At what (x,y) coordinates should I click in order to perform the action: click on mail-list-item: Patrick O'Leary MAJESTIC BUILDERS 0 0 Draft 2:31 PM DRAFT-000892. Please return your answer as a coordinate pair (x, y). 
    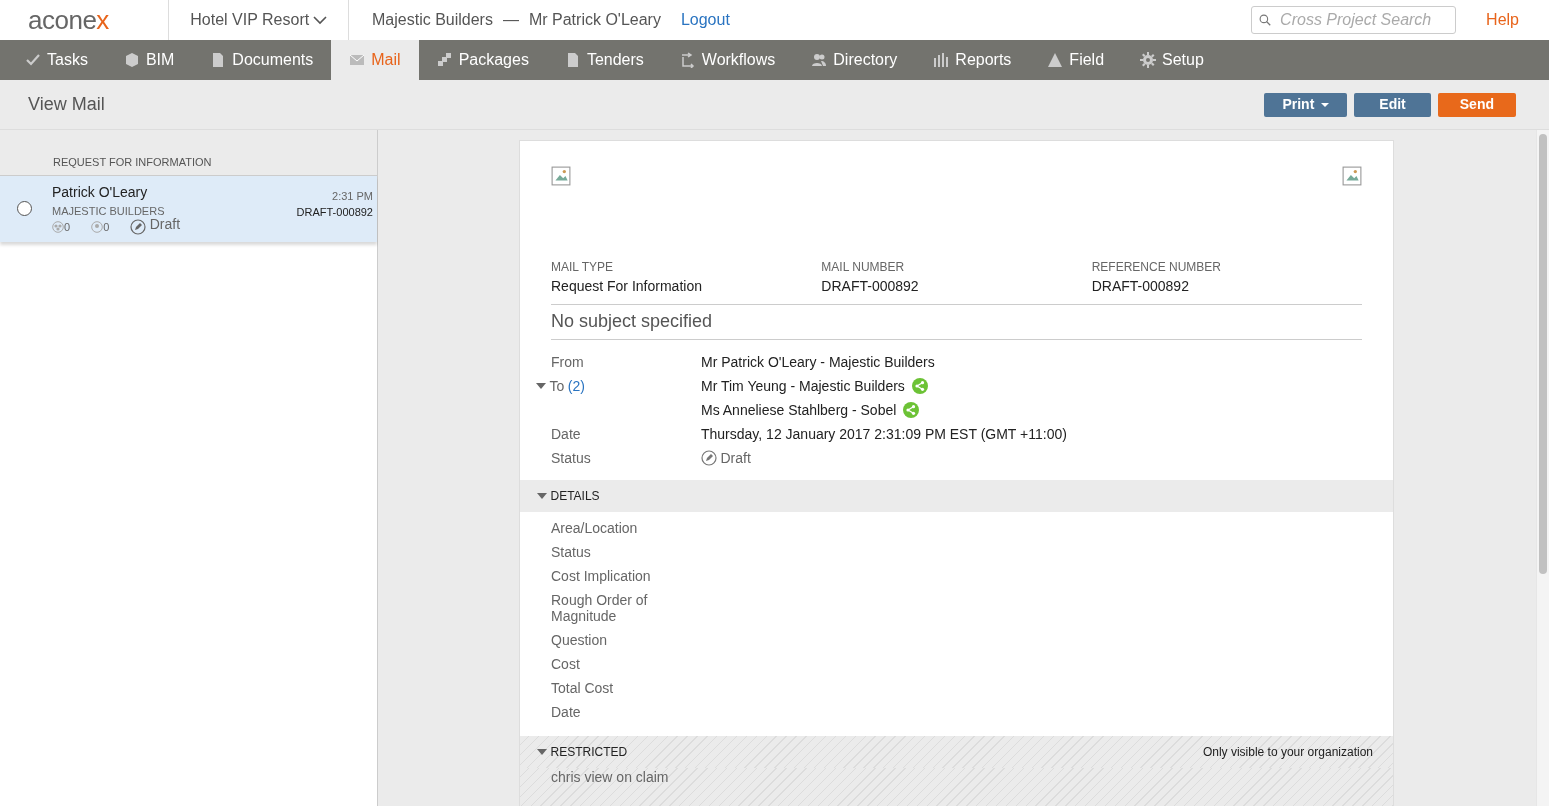
    Looking at the image, I should click on (188, 208).